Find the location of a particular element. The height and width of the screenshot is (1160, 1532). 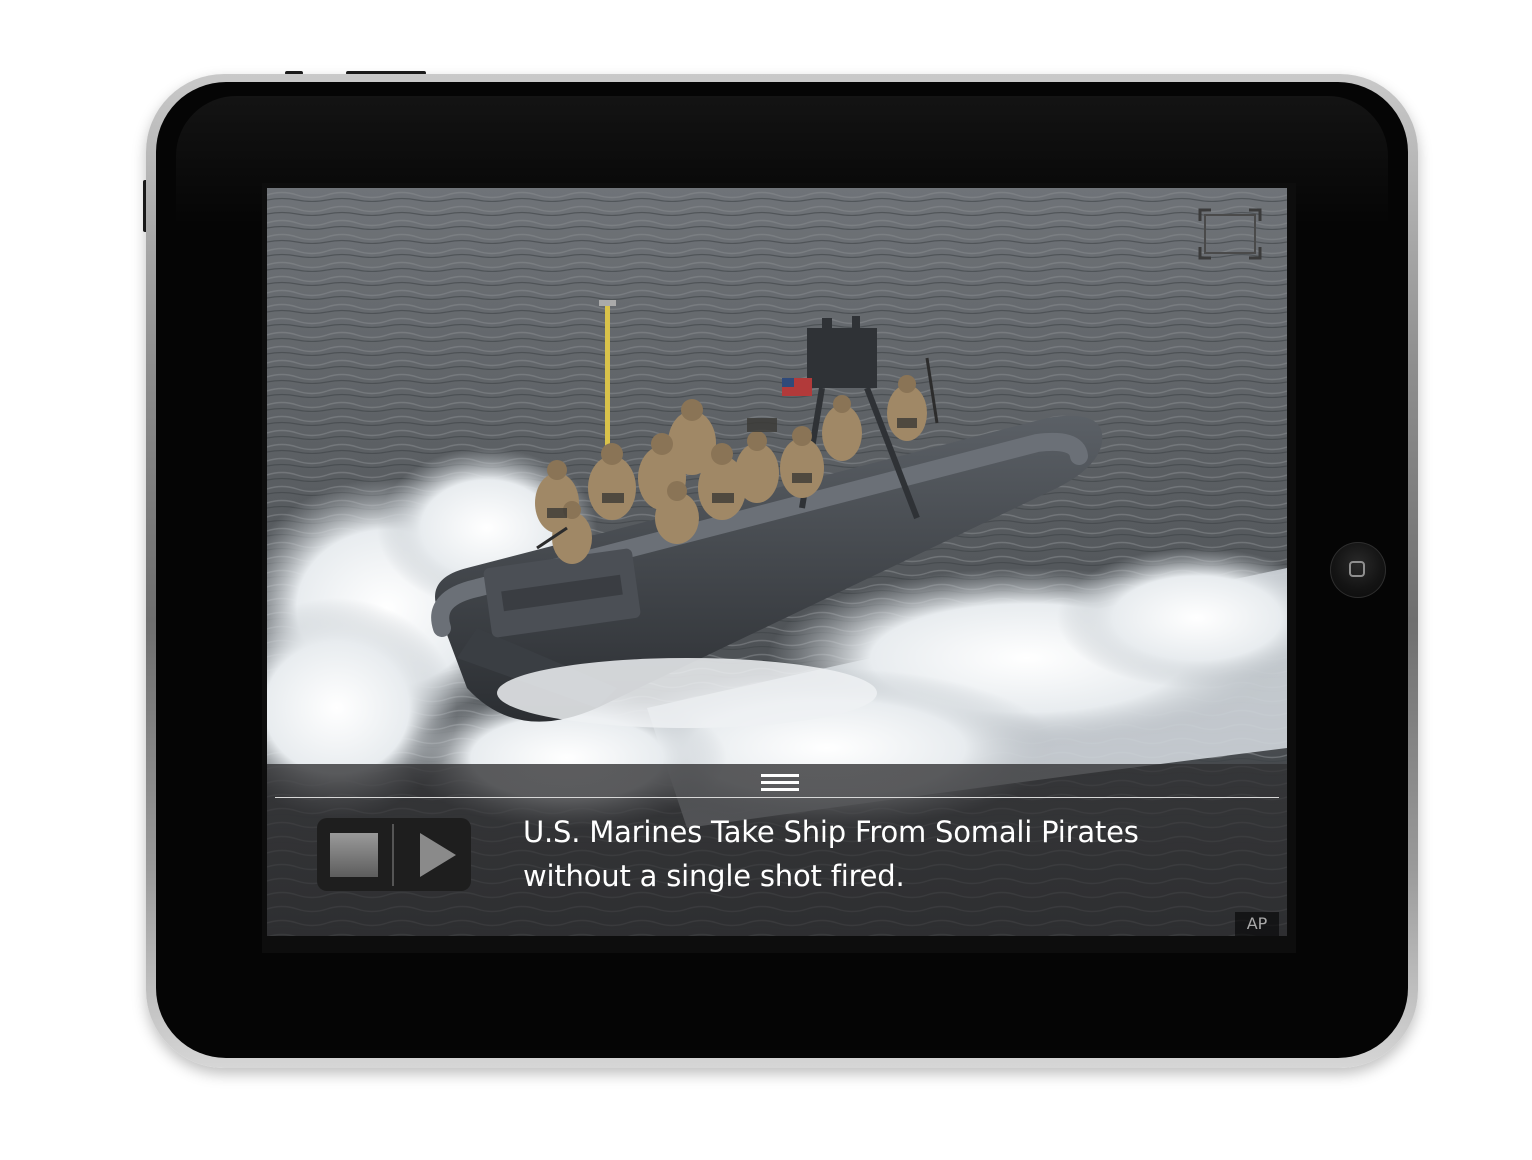

hamburger-icon is located at coordinates (780, 775).